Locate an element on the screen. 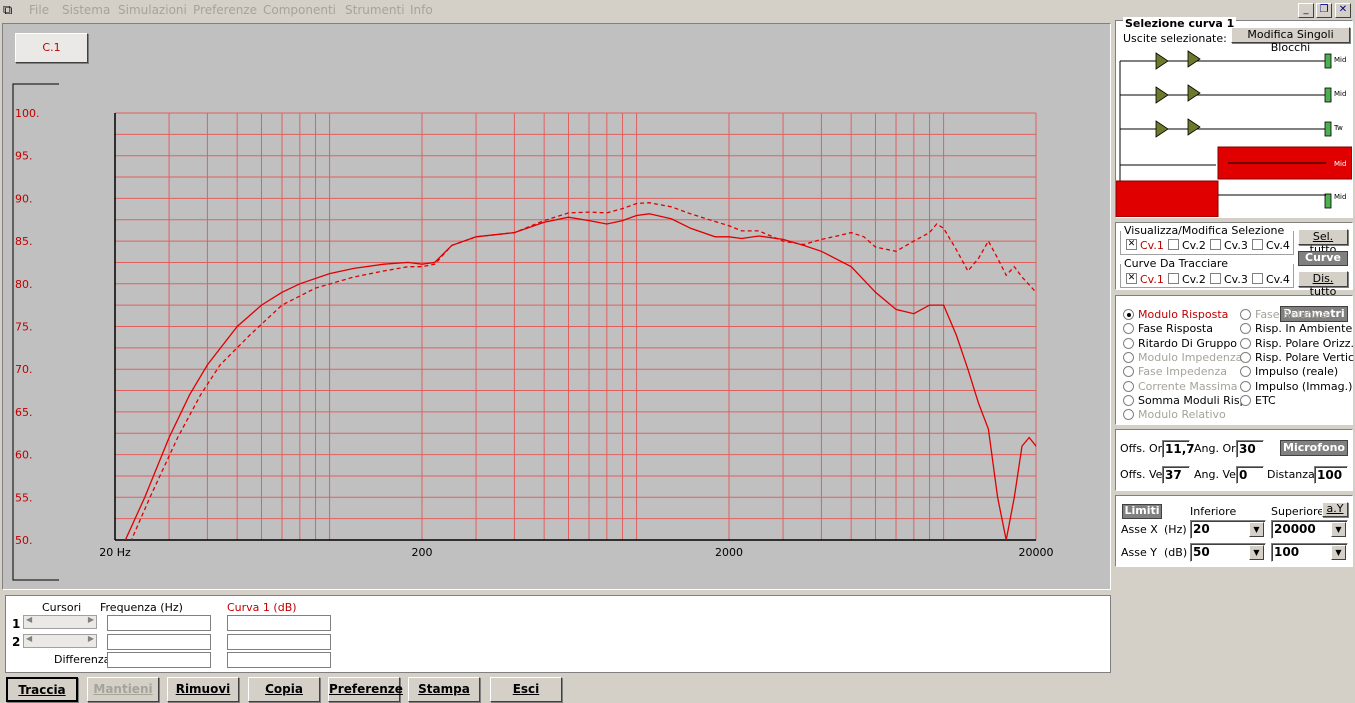 This screenshot has height=703, width=1355. app-icon: ⧉ is located at coordinates (12, 10).